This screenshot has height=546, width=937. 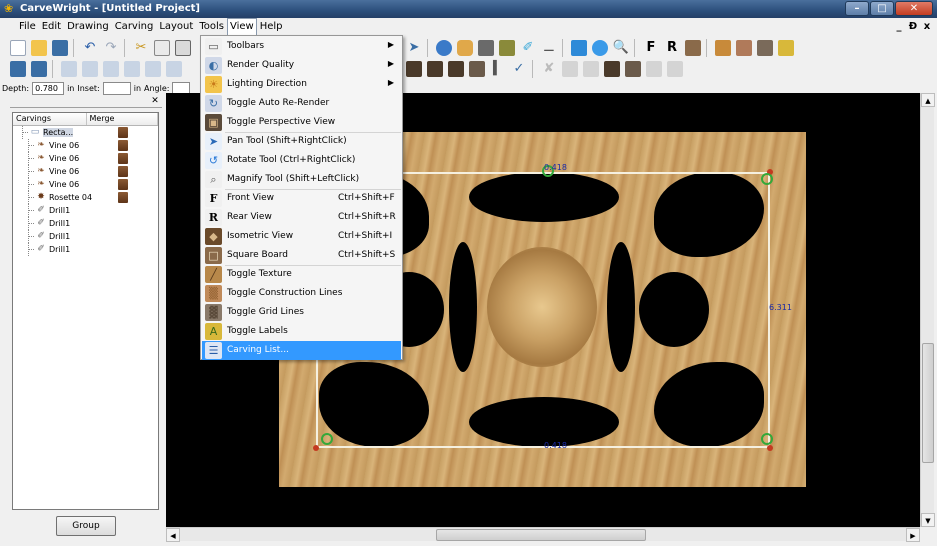 What do you see at coordinates (241, 27) in the screenshot?
I see `menu-view: View` at bounding box center [241, 27].